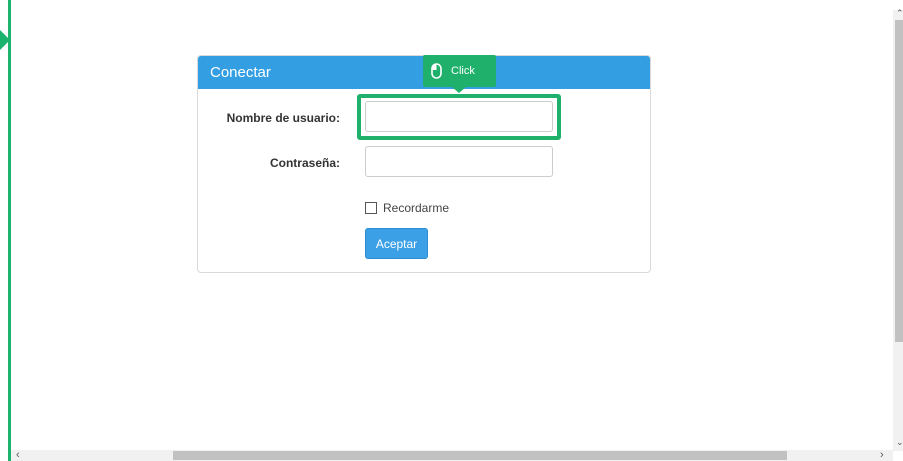 The image size is (903, 461). I want to click on guide-notch, so click(5, 40).